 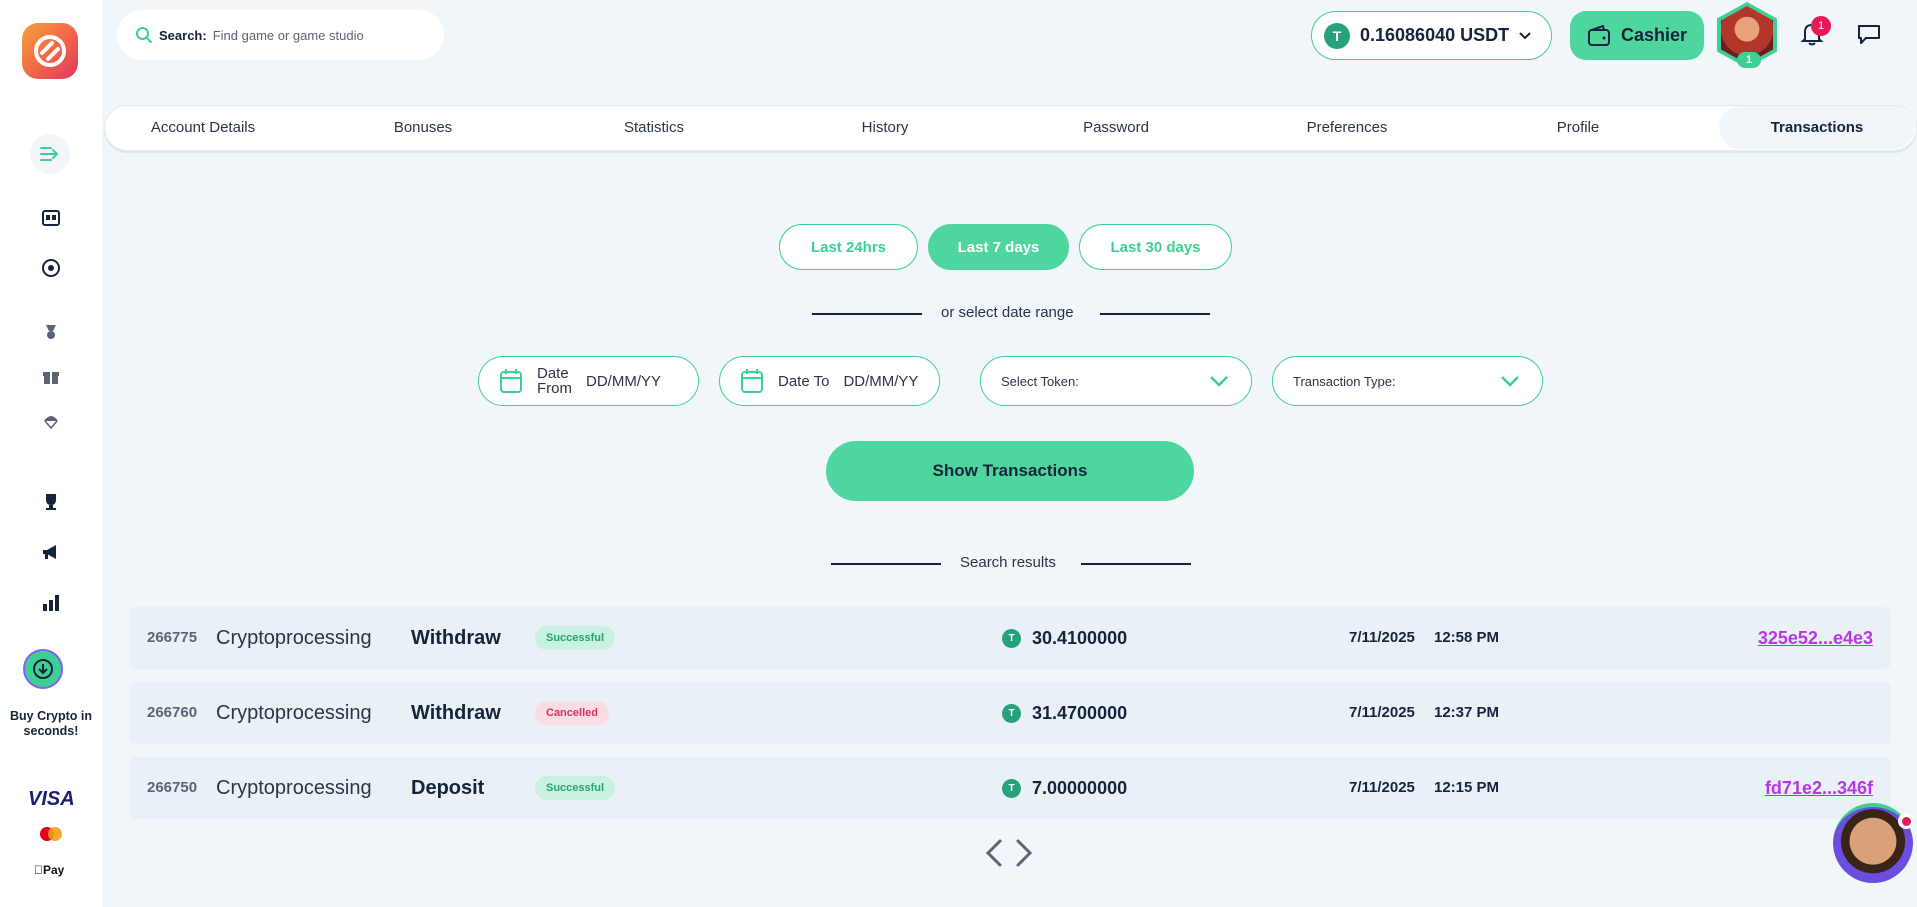 I want to click on bar-chart-icon, so click(x=51, y=603).